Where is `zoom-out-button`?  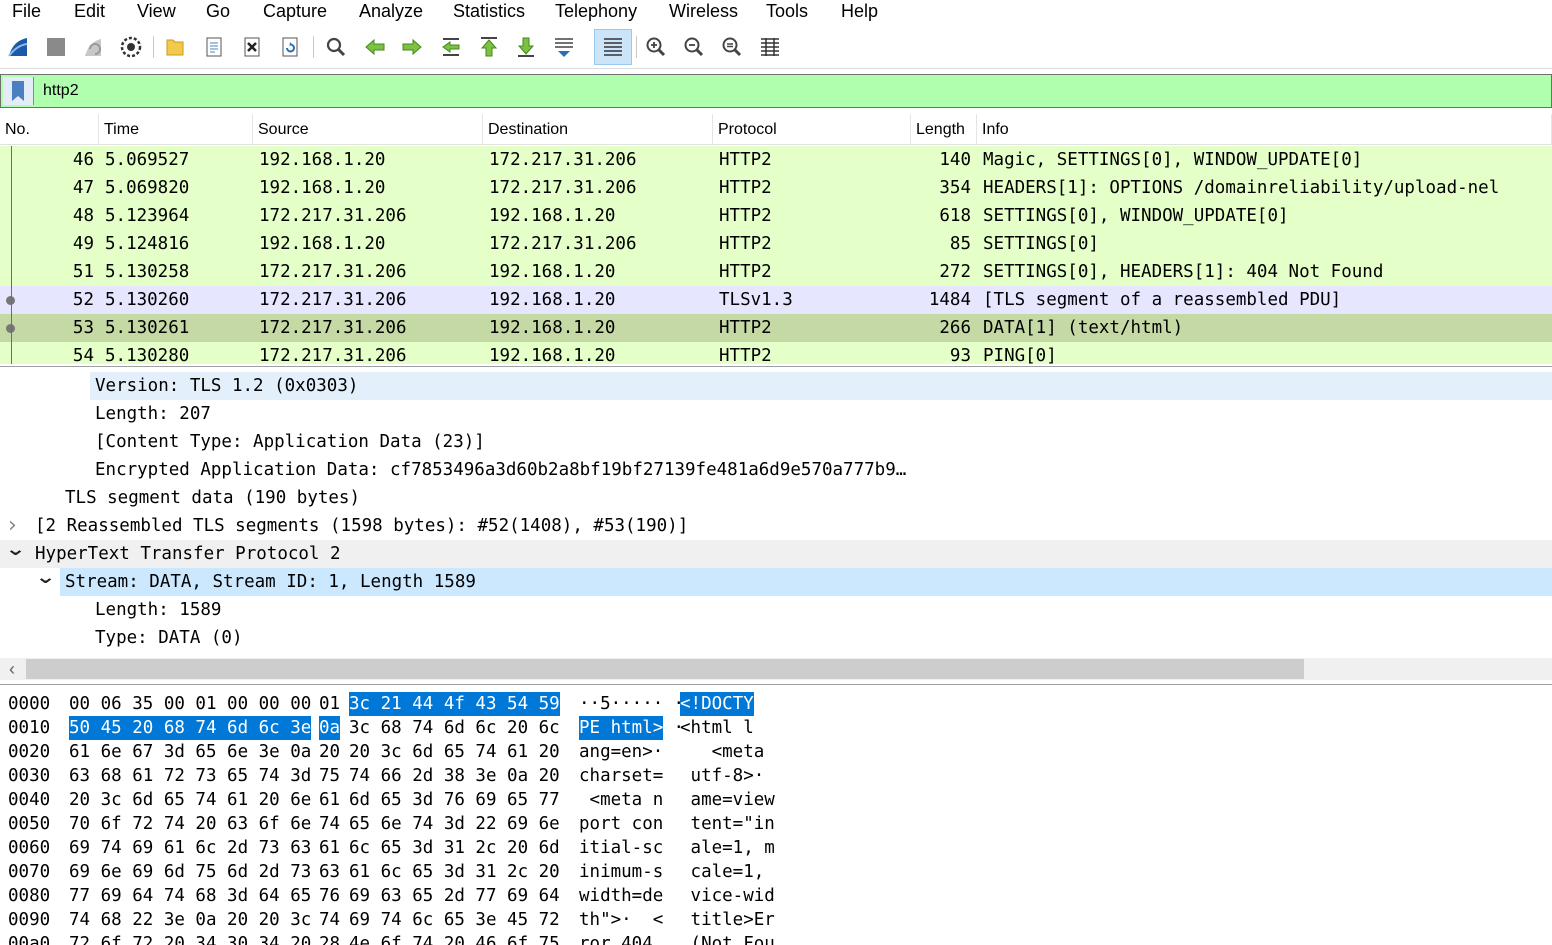
zoom-out-button is located at coordinates (694, 47).